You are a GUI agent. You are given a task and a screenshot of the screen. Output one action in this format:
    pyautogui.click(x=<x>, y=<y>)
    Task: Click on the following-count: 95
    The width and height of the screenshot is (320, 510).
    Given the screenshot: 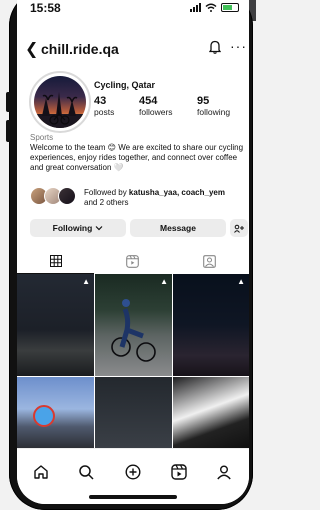 What is the action you would take?
    pyautogui.click(x=203, y=101)
    